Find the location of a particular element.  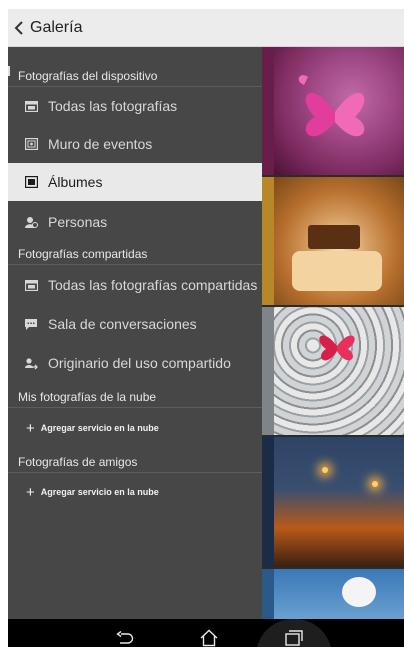

add-cloud-service-button: + Agregar servicio en la nube is located at coordinates (135, 428).